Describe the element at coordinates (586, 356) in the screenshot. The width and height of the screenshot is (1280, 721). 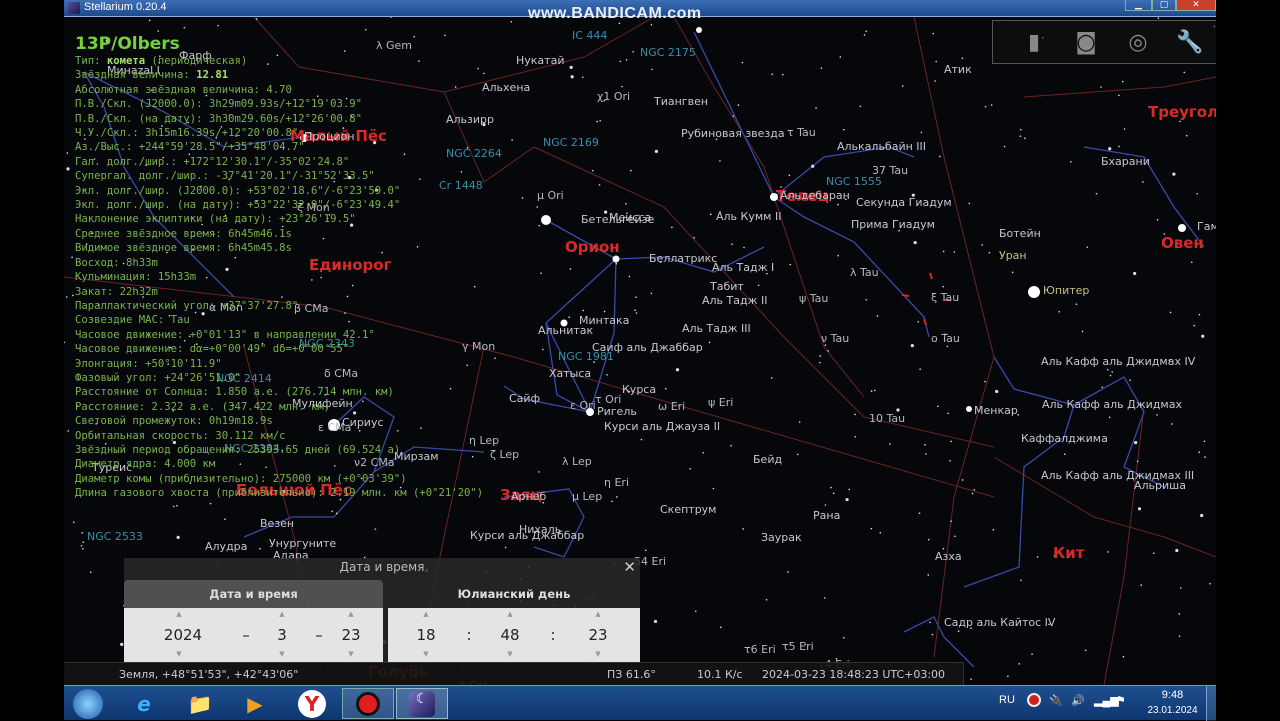
I see `nebula-label: NGC 1981` at that location.